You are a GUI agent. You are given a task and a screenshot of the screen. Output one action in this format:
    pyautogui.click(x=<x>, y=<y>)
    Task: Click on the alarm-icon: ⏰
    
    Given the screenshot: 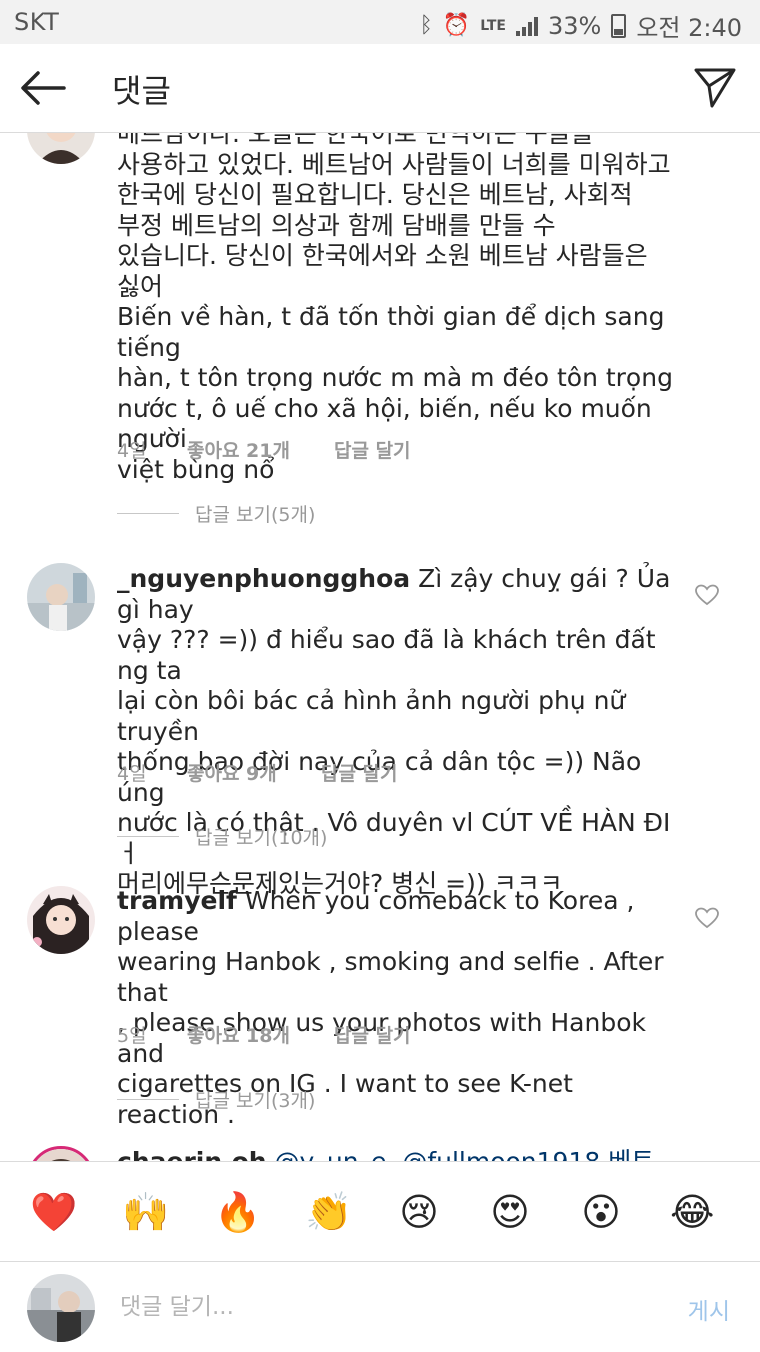 What is the action you would take?
    pyautogui.click(x=456, y=25)
    